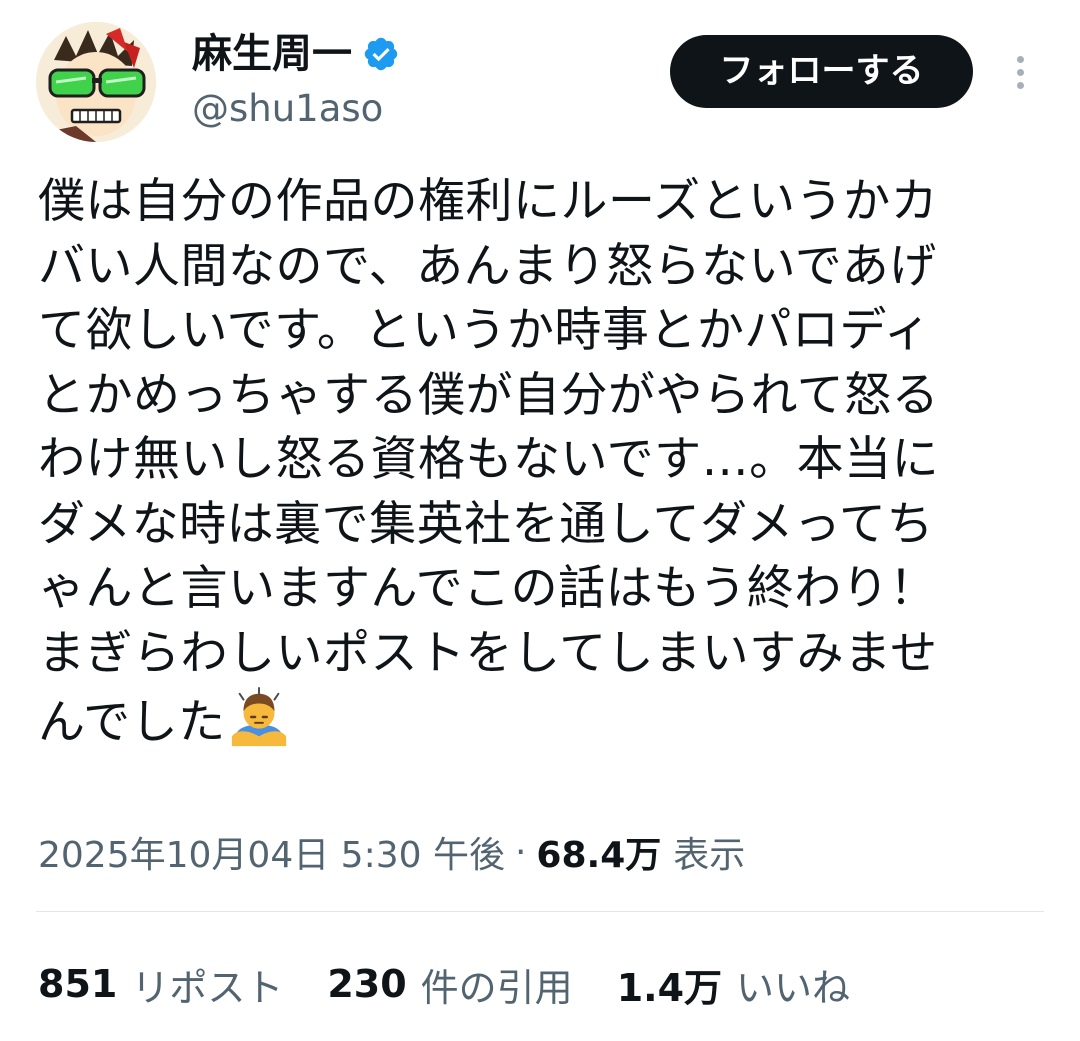 This screenshot has width=1080, height=1041. What do you see at coordinates (793, 987) in the screenshot?
I see `likes-label: いいね` at bounding box center [793, 987].